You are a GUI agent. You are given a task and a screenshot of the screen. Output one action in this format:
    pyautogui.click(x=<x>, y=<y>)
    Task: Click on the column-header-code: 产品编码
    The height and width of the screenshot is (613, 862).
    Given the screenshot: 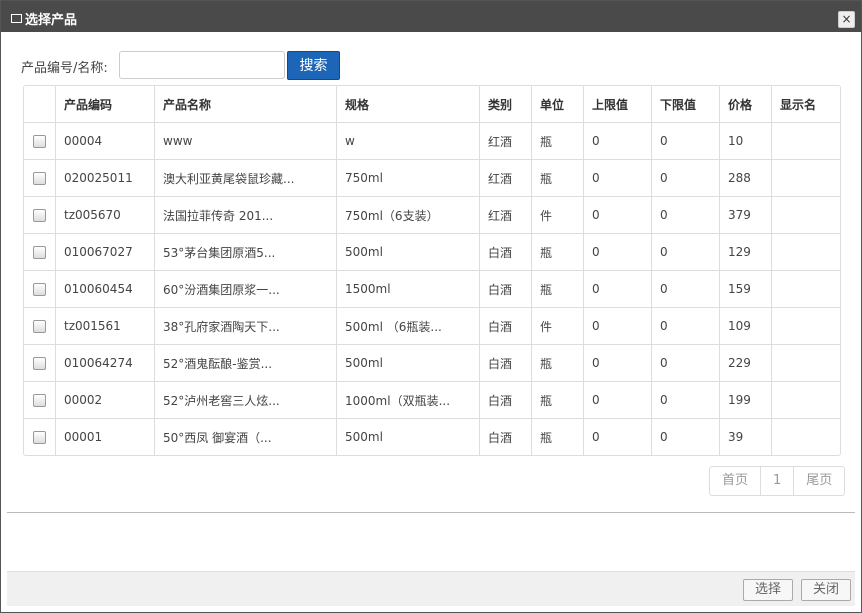 What is the action you would take?
    pyautogui.click(x=105, y=104)
    